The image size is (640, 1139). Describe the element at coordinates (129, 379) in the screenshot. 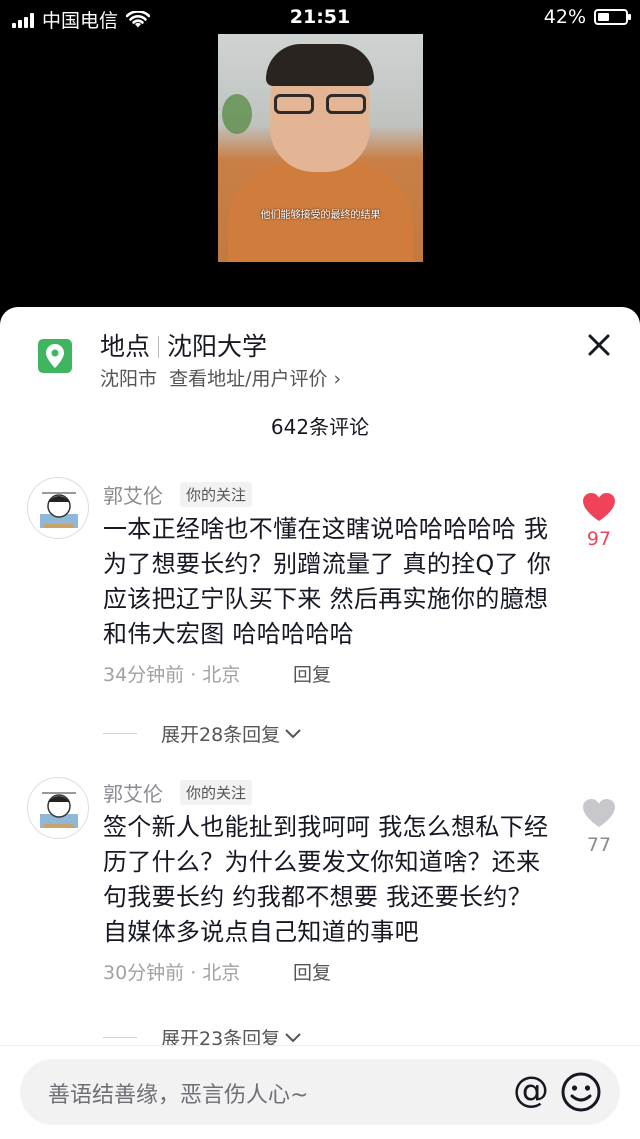

I see `location-city: 沈阳市` at that location.